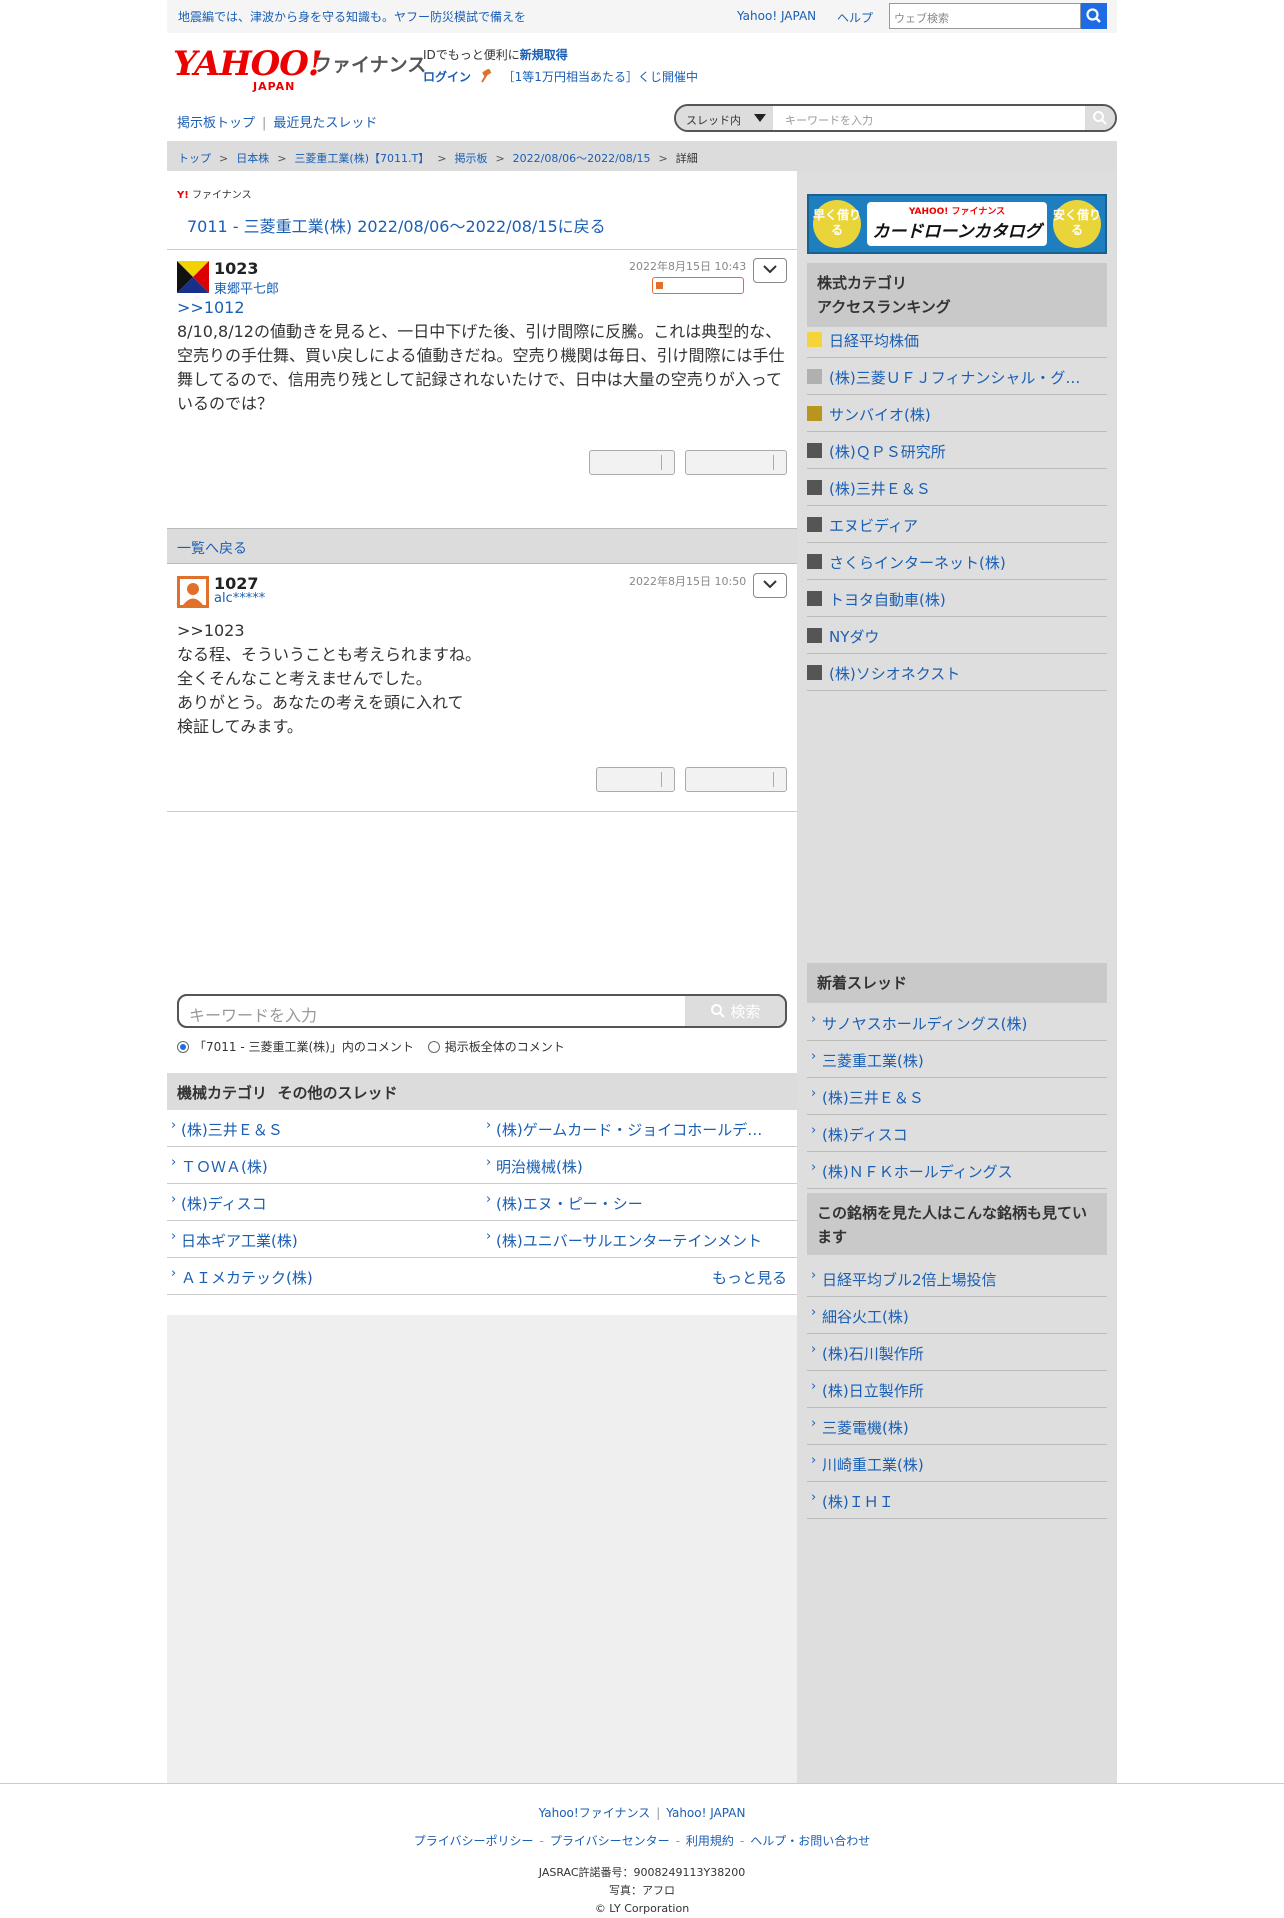 The width and height of the screenshot is (1284, 1918). Describe the element at coordinates (917, 563) in the screenshot. I see `ranking-item-label: さくらインターネット(株)` at that location.